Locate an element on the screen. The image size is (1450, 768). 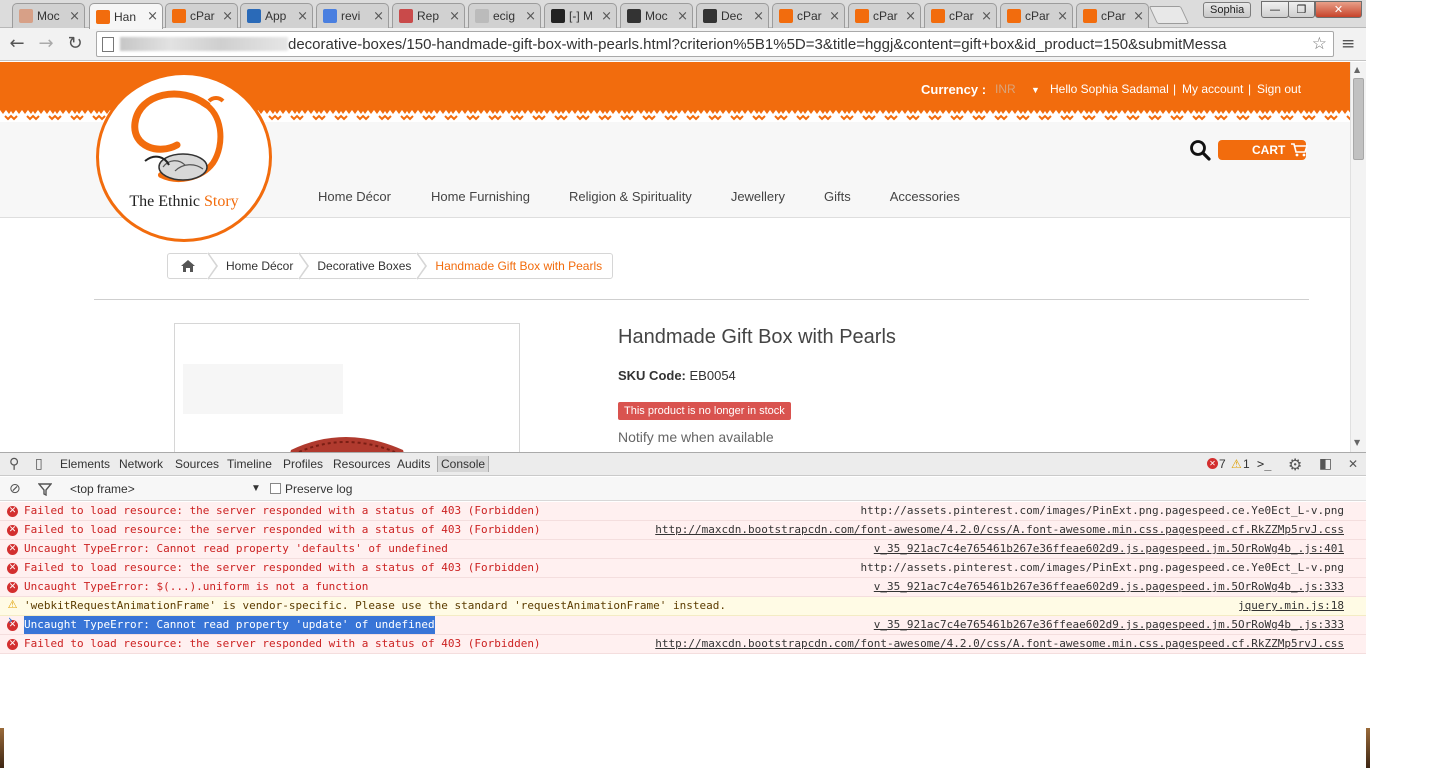
my-account-link: My account is located at coordinates (1212, 89).